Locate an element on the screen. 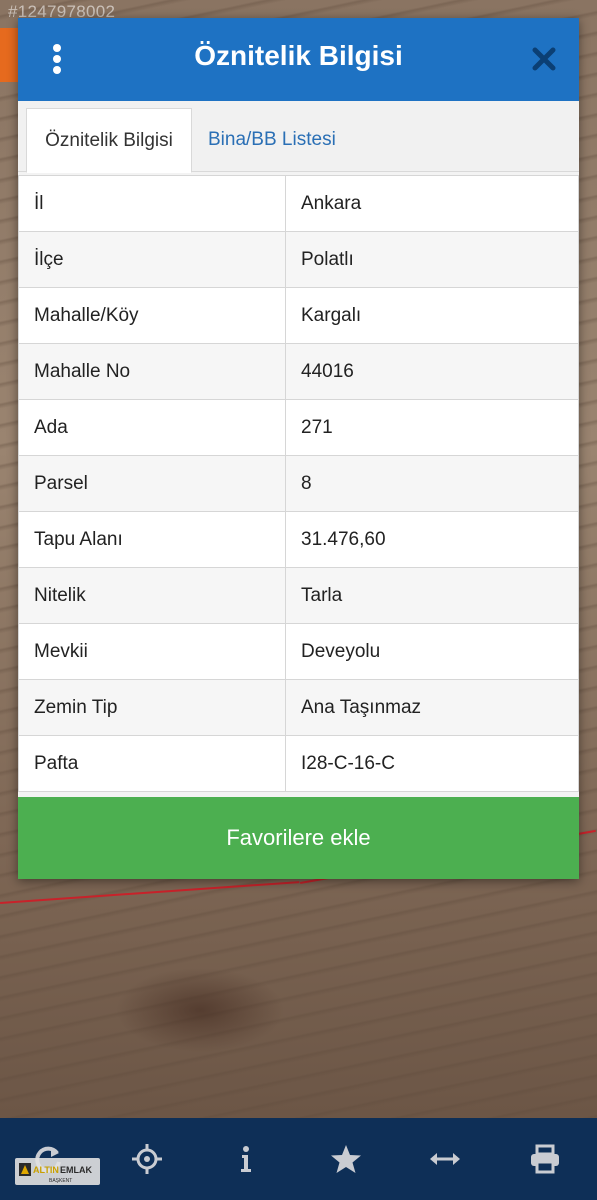  attribute-key: Nitelik is located at coordinates (152, 595).